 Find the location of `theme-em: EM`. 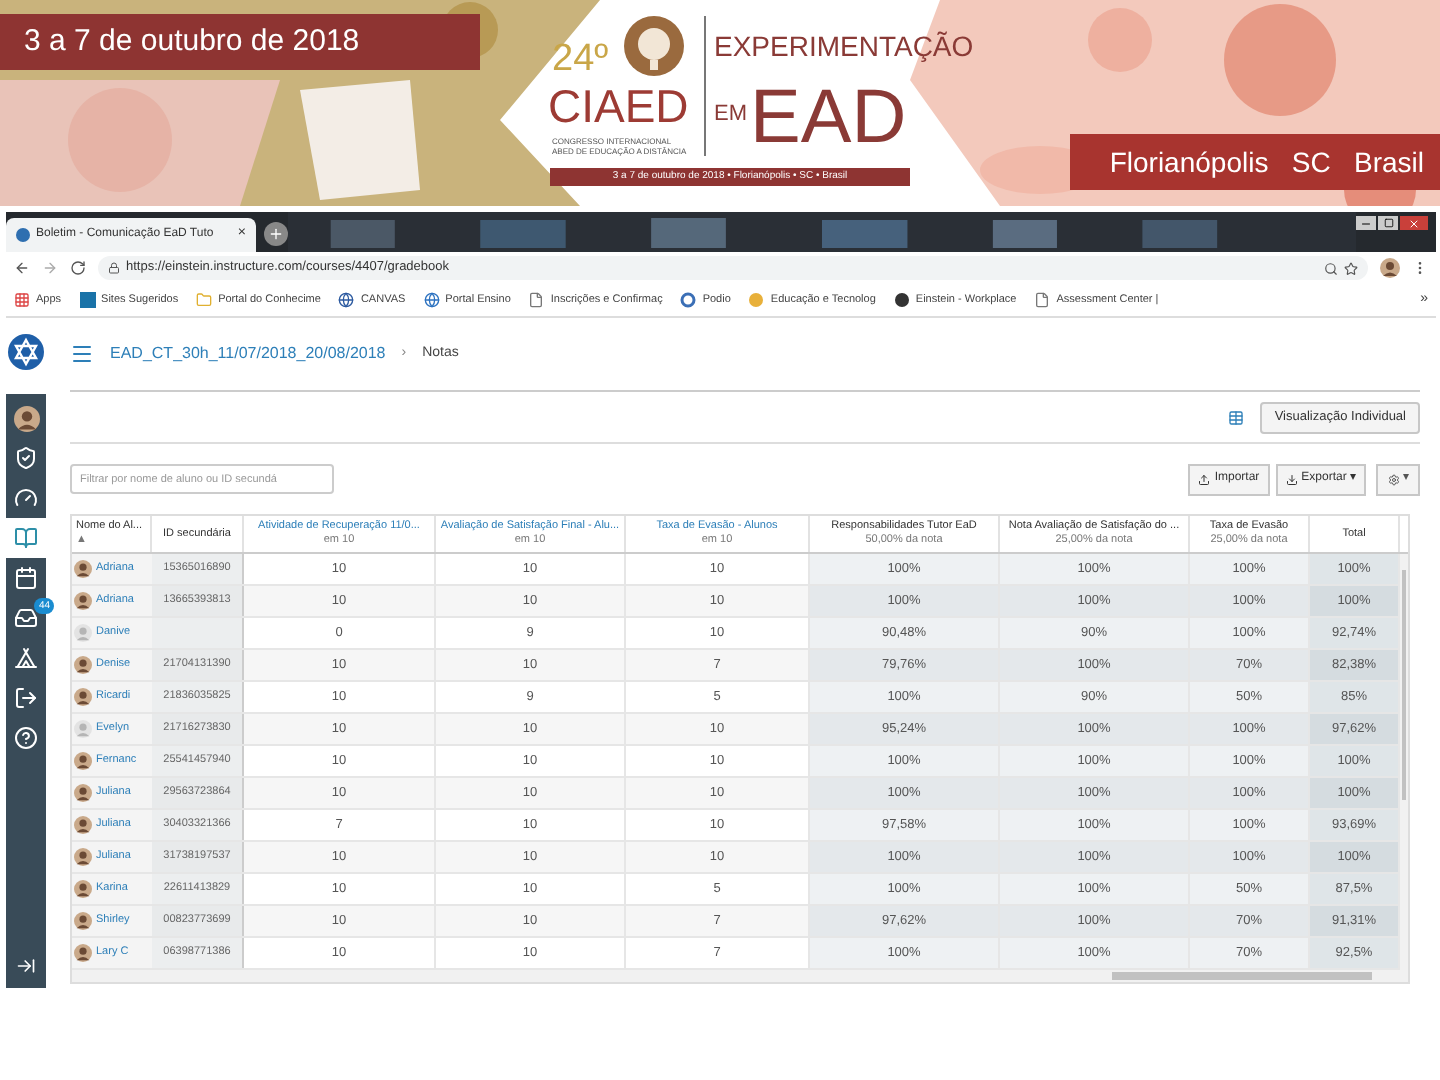

theme-em: EM is located at coordinates (730, 115).